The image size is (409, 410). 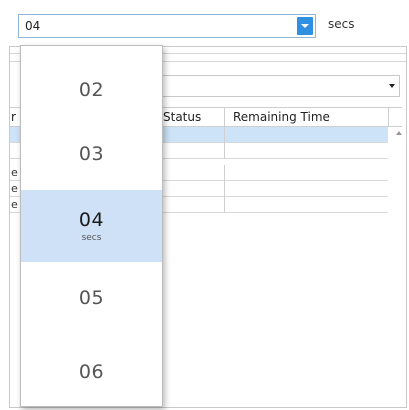 I want to click on picker-option-value: 06, so click(x=91, y=372).